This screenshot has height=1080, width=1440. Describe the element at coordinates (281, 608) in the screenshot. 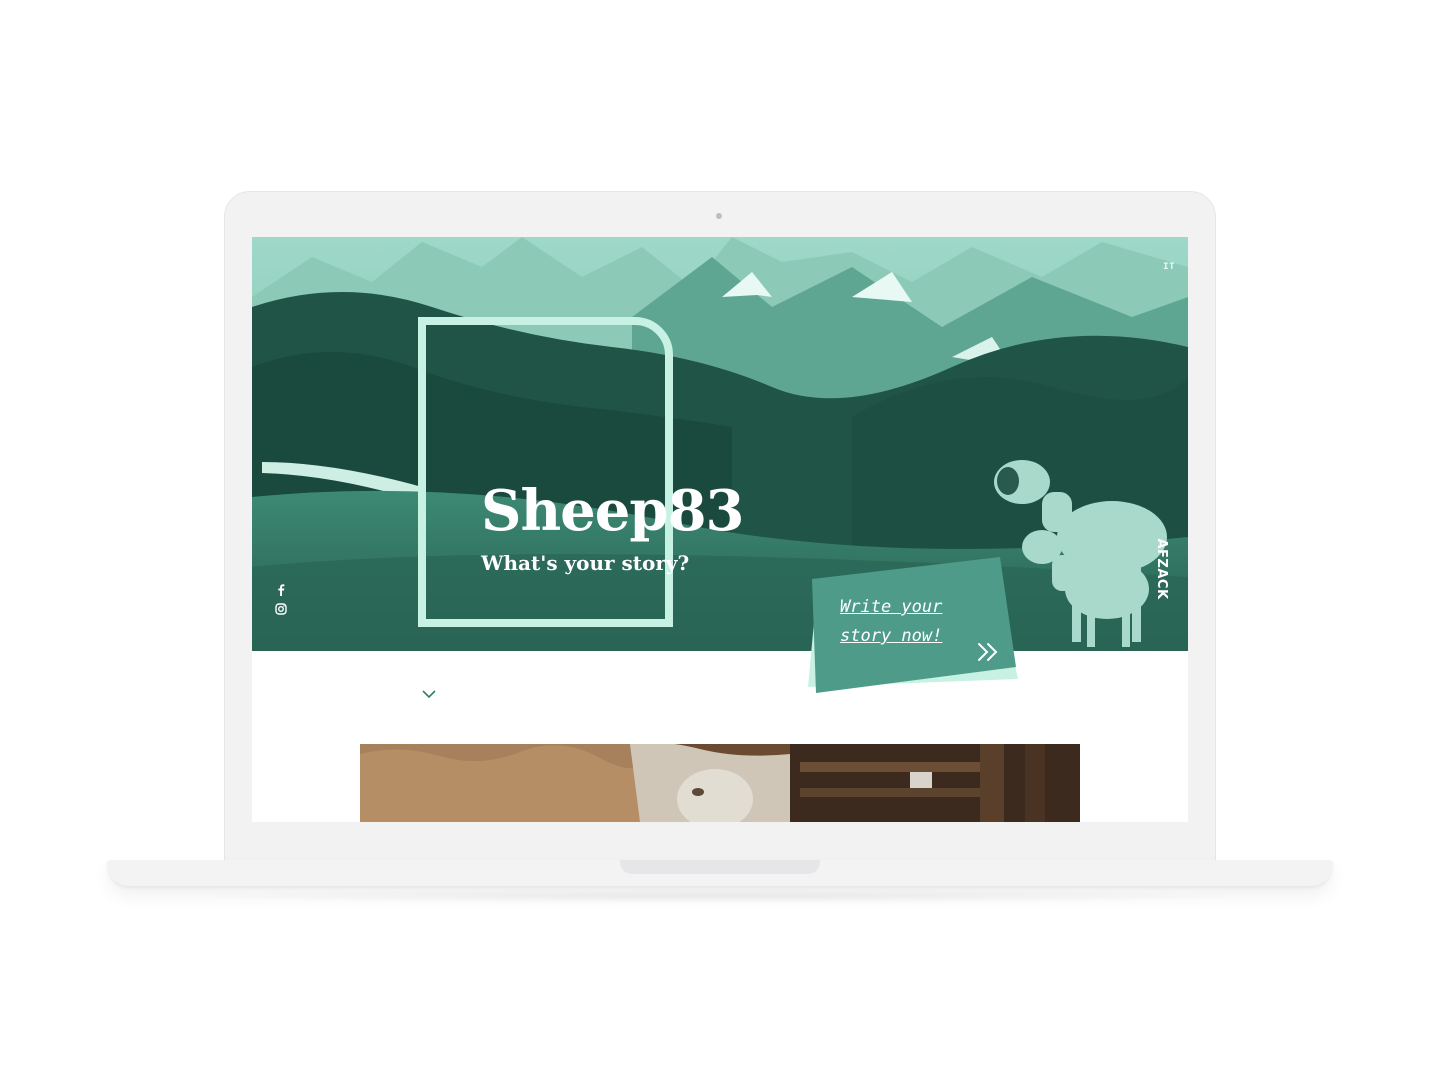

I see `instagram-icon` at that location.